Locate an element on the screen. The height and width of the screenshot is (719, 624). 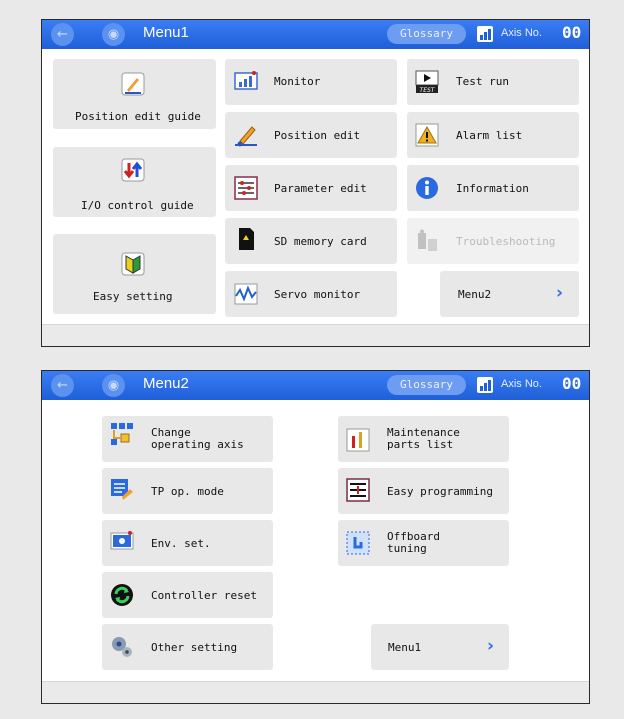
env-set-button: Env. set. is located at coordinates (187, 543).